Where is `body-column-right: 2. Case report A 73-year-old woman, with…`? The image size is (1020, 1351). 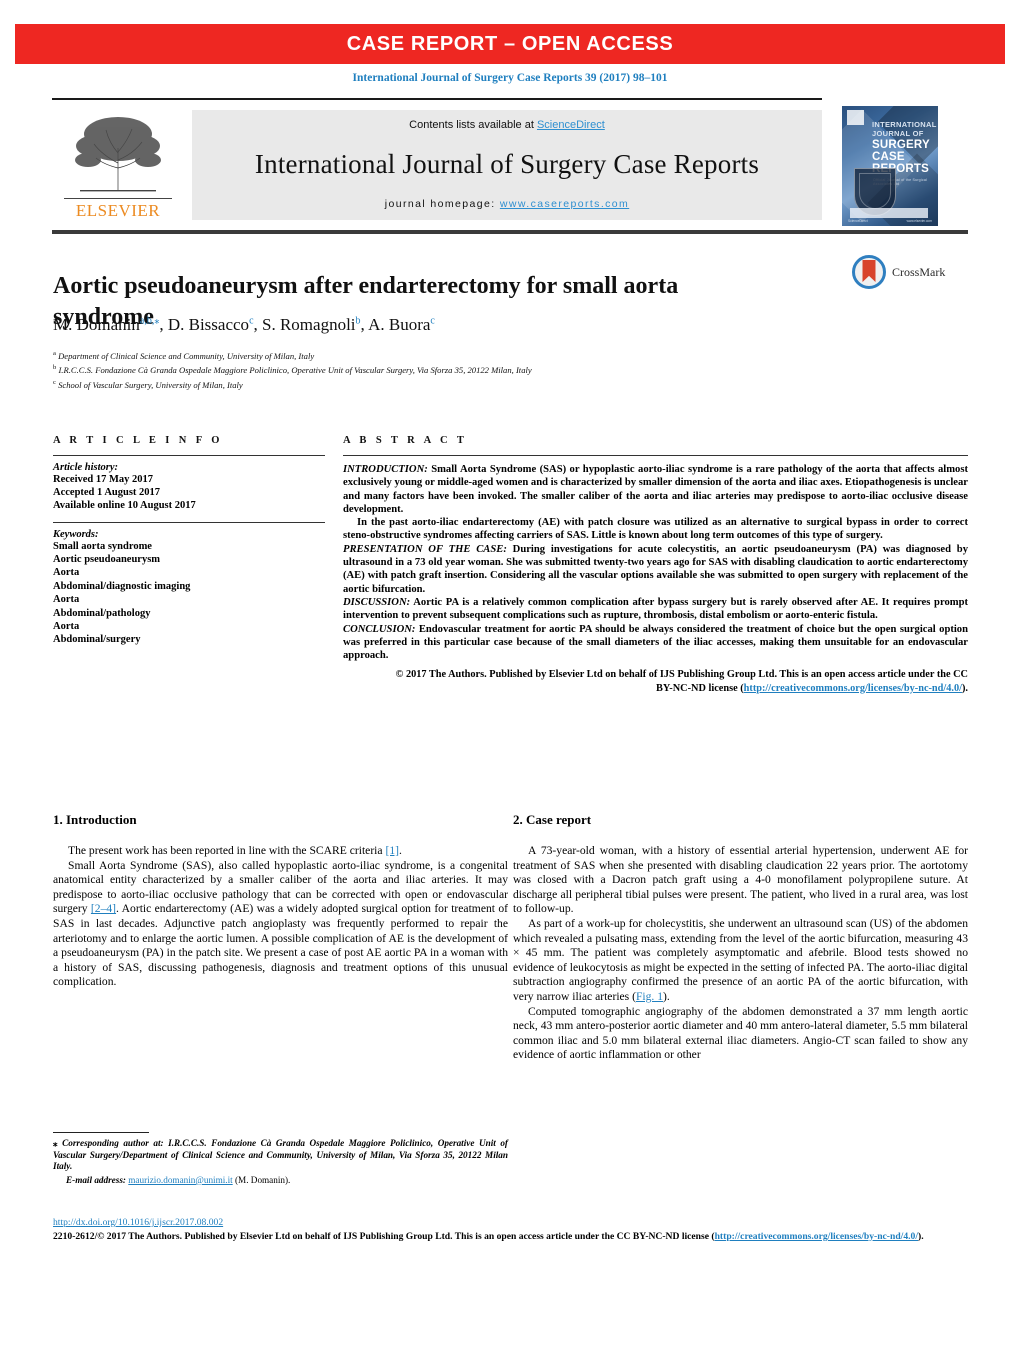
body-column-right: 2. Case report A 73-year-old woman, with… is located at coordinates (740, 937).